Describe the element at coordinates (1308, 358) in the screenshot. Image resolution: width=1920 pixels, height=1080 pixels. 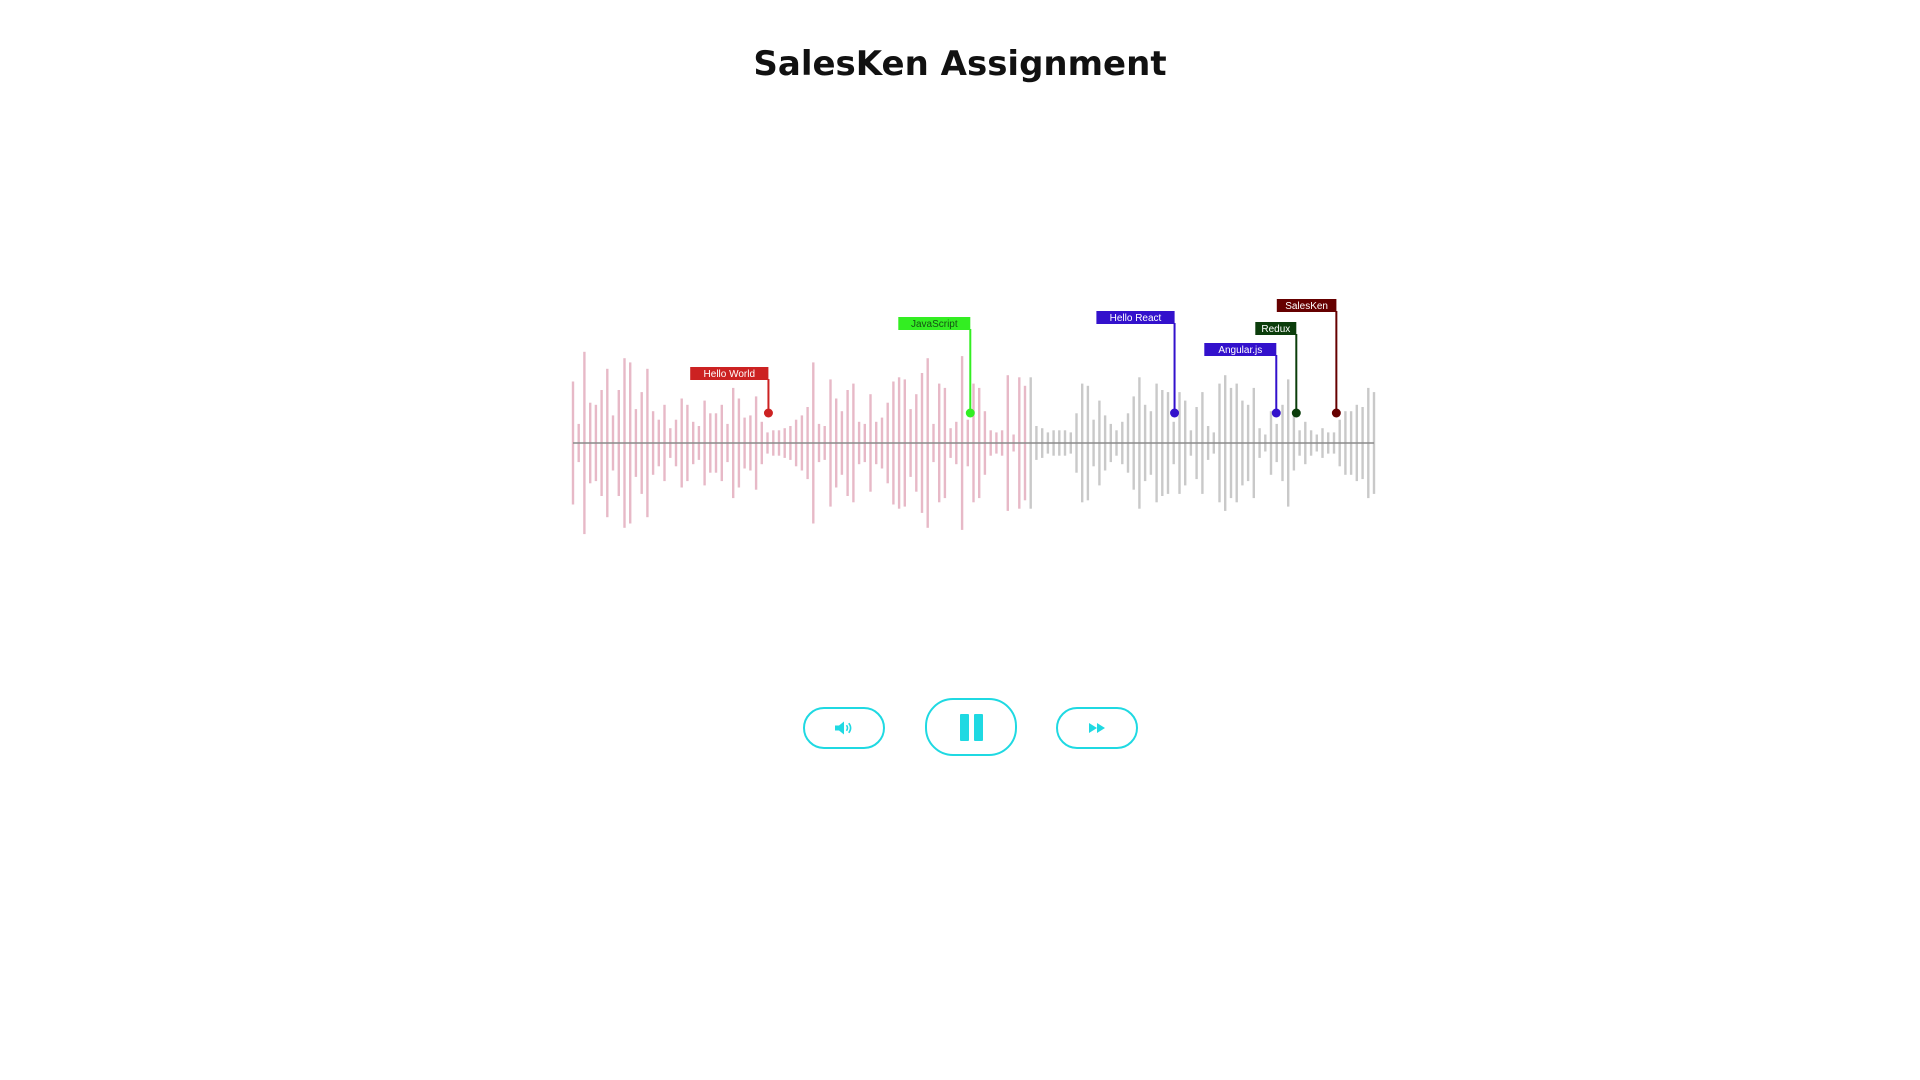
I see `marker-salesken: SalesKen` at that location.